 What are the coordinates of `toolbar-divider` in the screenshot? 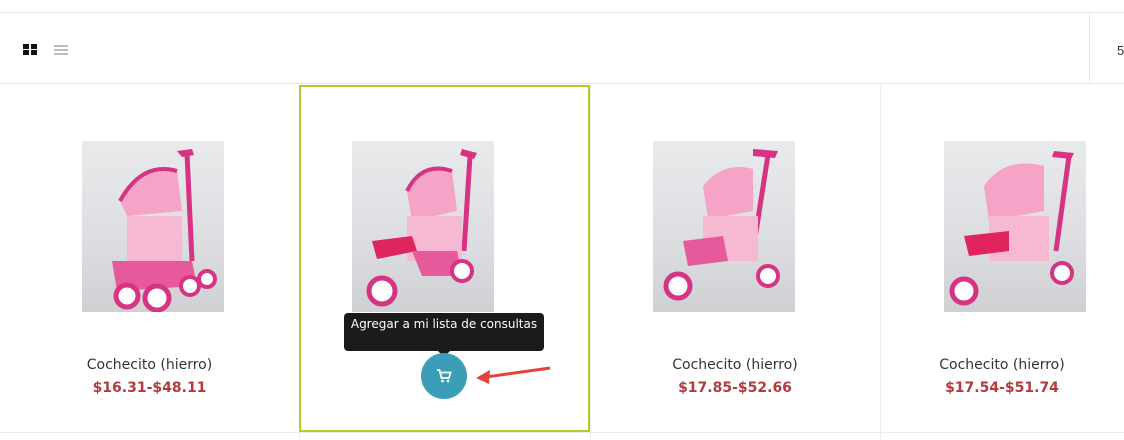 It's located at (1089, 48).